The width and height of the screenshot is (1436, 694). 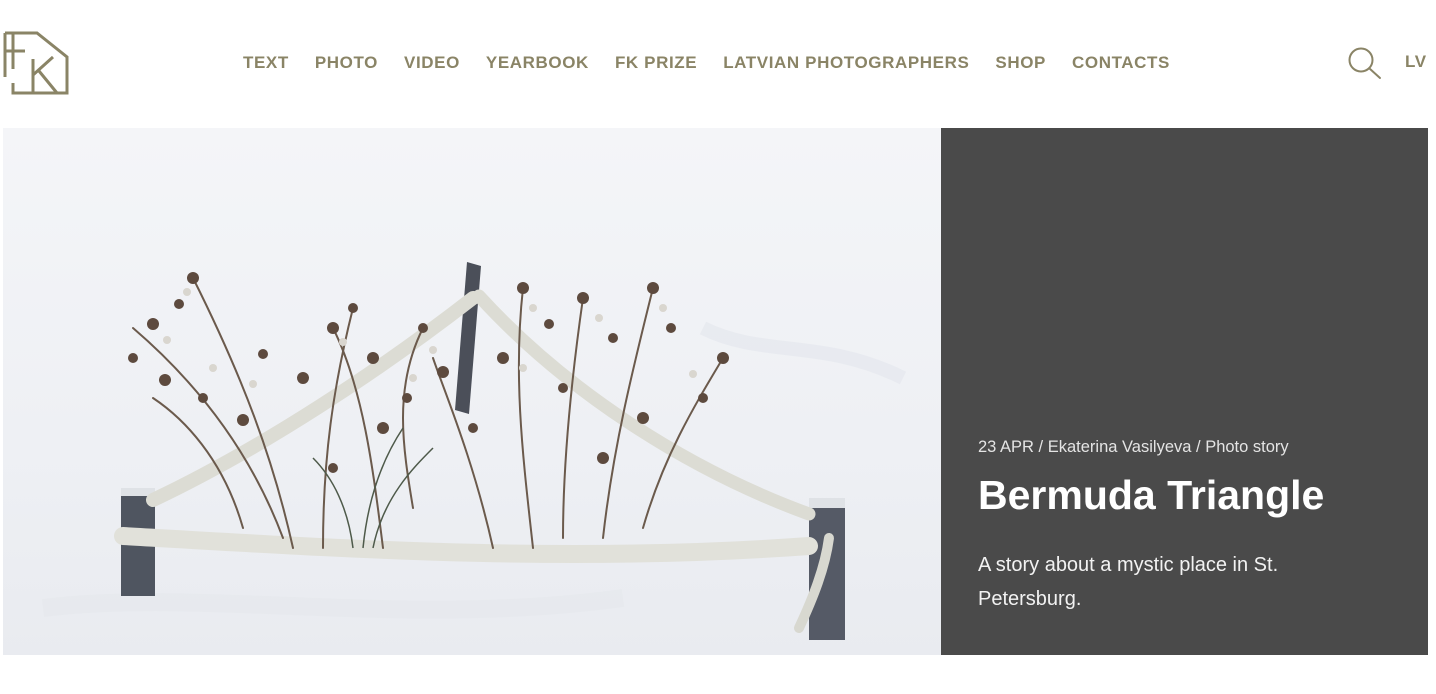 What do you see at coordinates (1246, 447) in the screenshot?
I see `article-category-link: Photo story` at bounding box center [1246, 447].